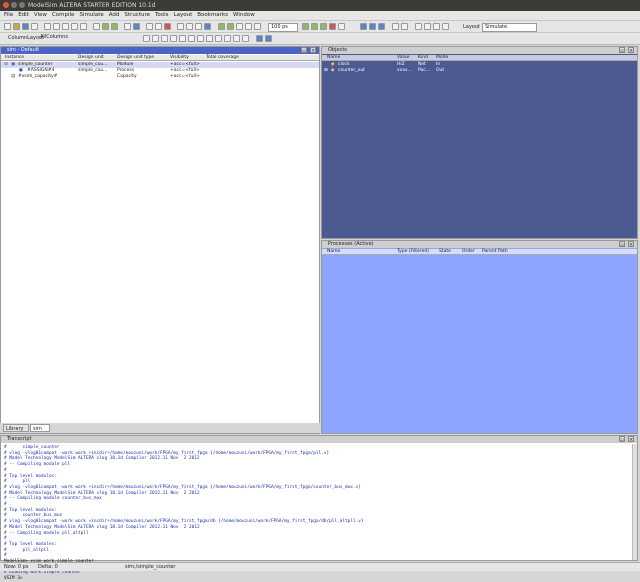 The image size is (640, 582). I want to click on new-file-icon, so click(7, 26).